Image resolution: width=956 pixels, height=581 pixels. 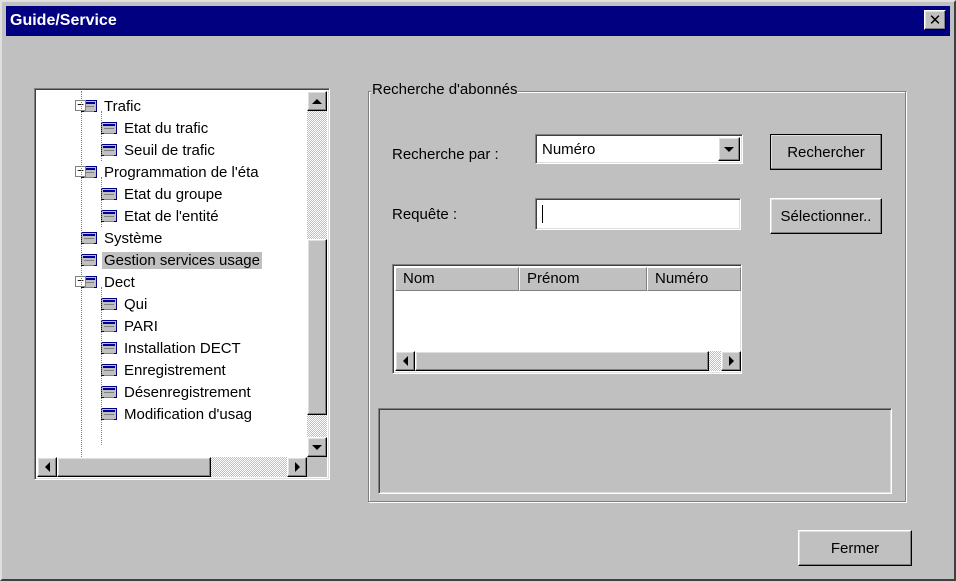 What do you see at coordinates (171, 216) in the screenshot?
I see `tree-item-label: Etat de l'entité` at bounding box center [171, 216].